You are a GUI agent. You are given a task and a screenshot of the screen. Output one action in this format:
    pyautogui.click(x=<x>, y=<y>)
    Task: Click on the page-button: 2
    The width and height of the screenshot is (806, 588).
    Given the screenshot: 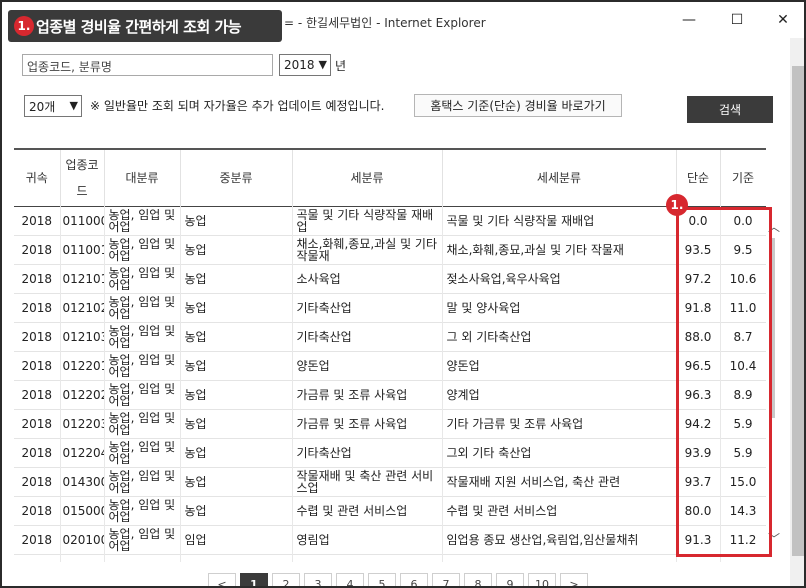 What is the action you would take?
    pyautogui.click(x=286, y=579)
    